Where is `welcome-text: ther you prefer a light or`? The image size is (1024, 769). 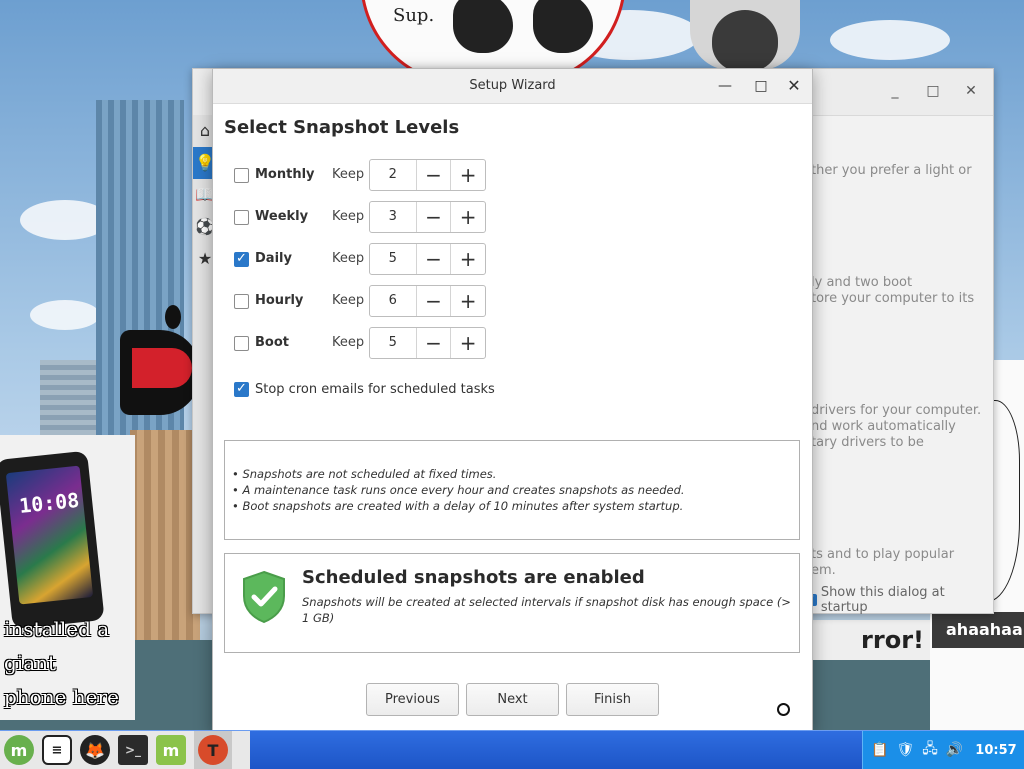 welcome-text: ther you prefer a light or is located at coordinates (891, 170).